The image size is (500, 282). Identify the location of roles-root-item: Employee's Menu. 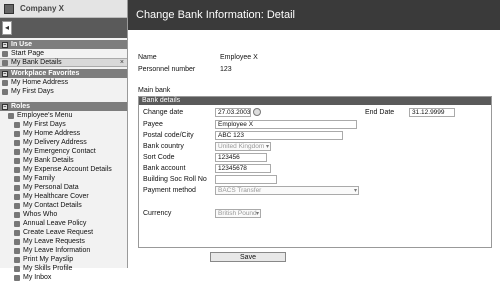
(63, 115).